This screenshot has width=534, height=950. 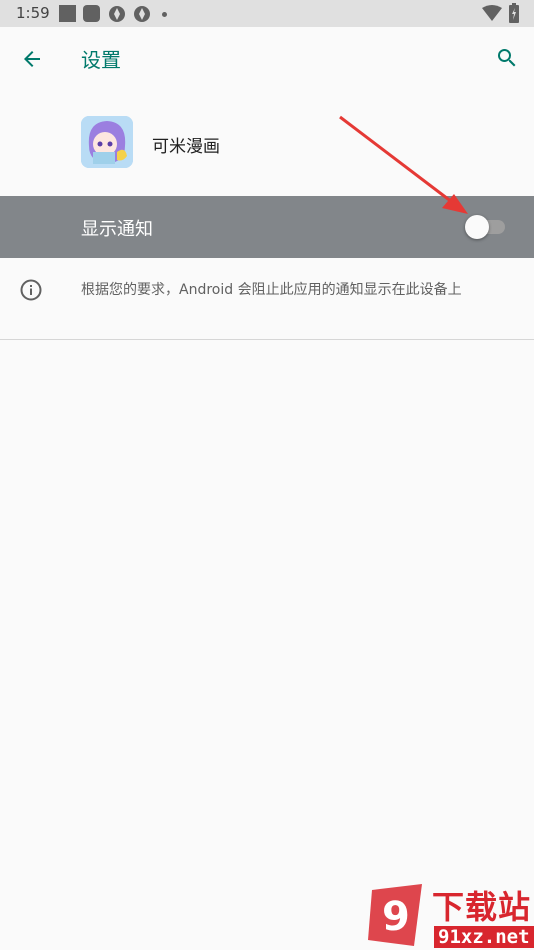 What do you see at coordinates (492, 13) in the screenshot?
I see `wifi-icon` at bounding box center [492, 13].